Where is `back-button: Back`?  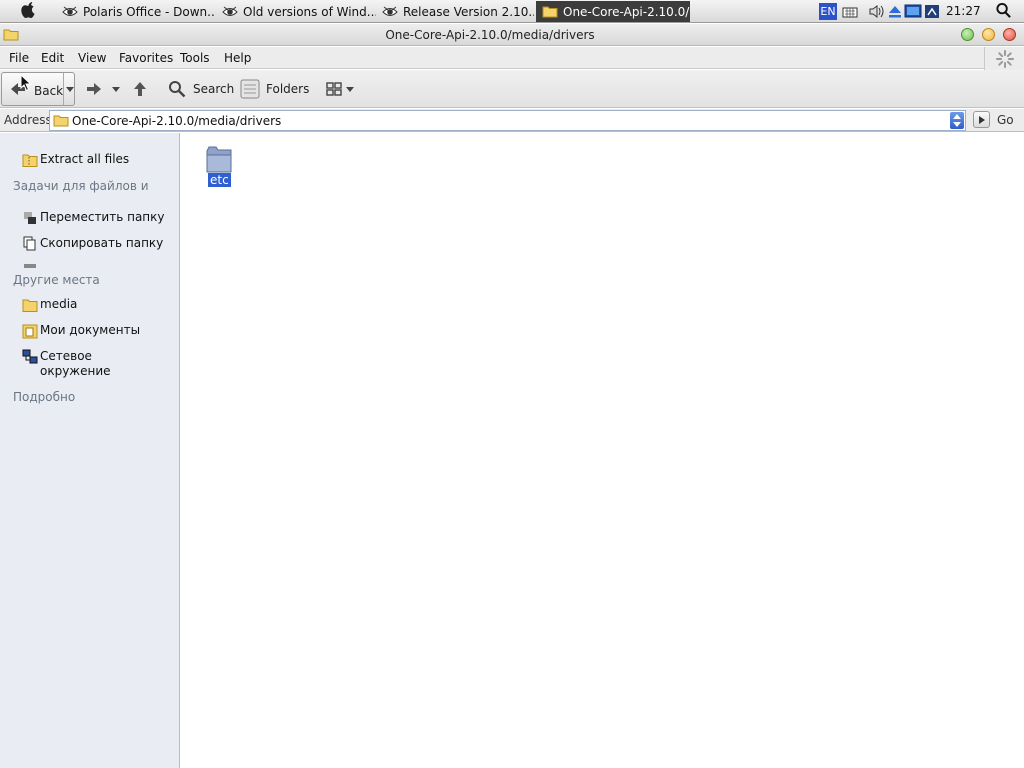
back-button: Back is located at coordinates (38, 89).